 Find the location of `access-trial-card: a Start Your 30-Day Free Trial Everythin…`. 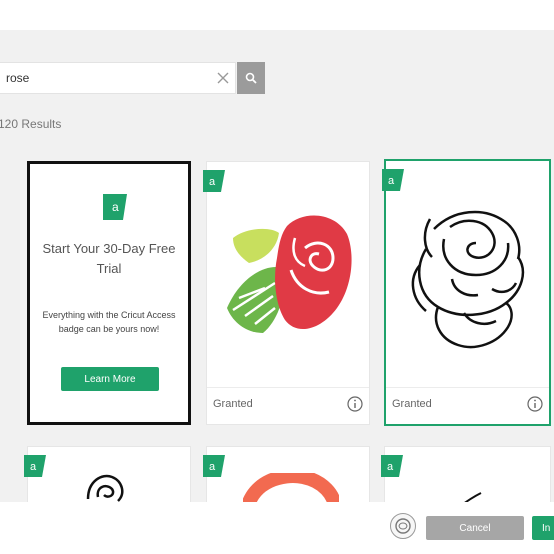

access-trial-card: a Start Your 30-Day Free Trial Everythin… is located at coordinates (109, 293).